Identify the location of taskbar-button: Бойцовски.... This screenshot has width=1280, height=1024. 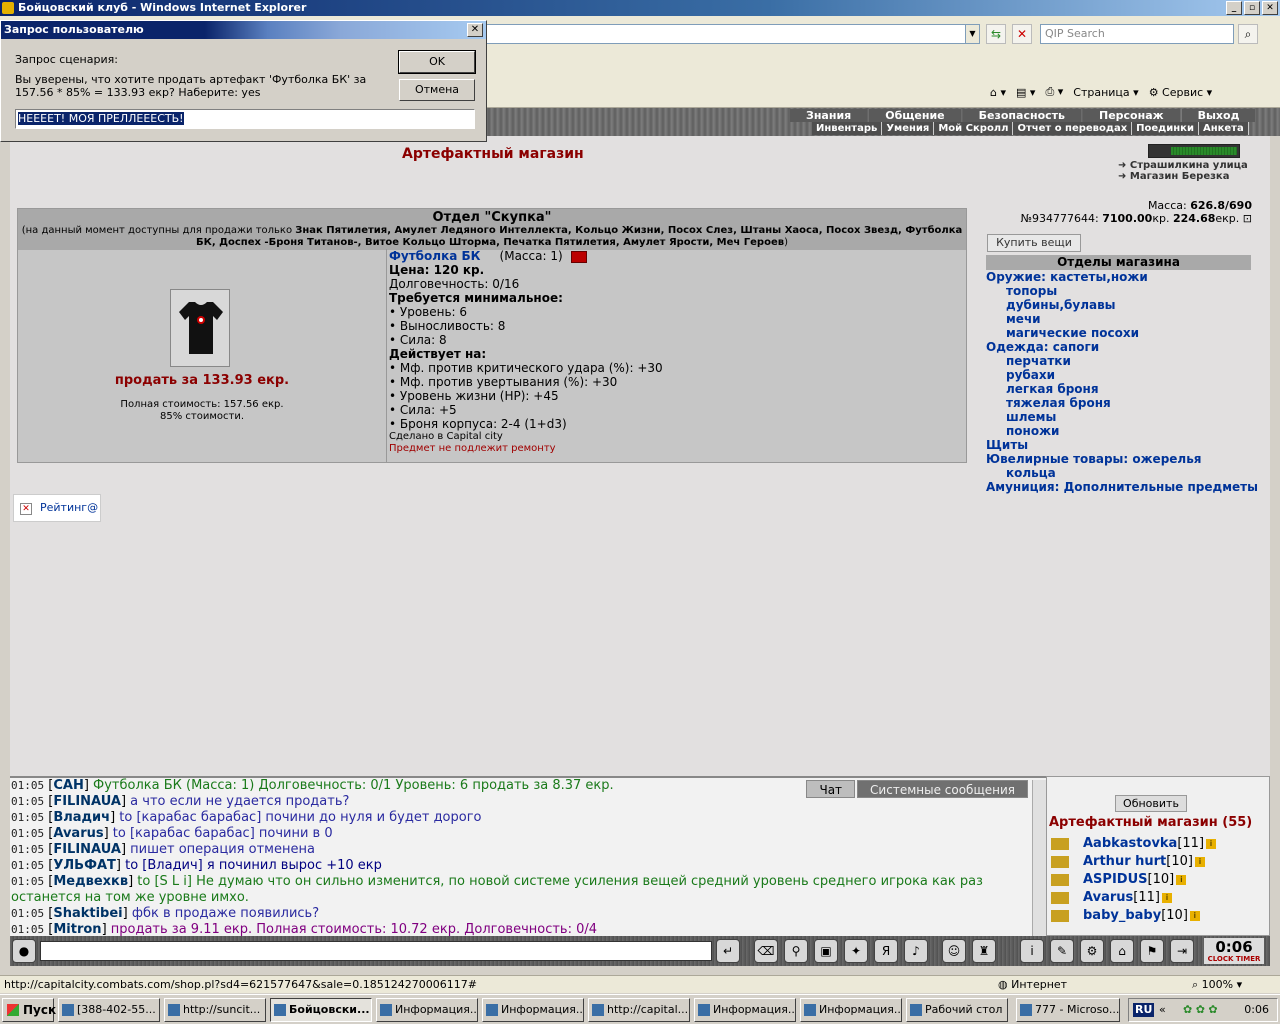
(321, 1010).